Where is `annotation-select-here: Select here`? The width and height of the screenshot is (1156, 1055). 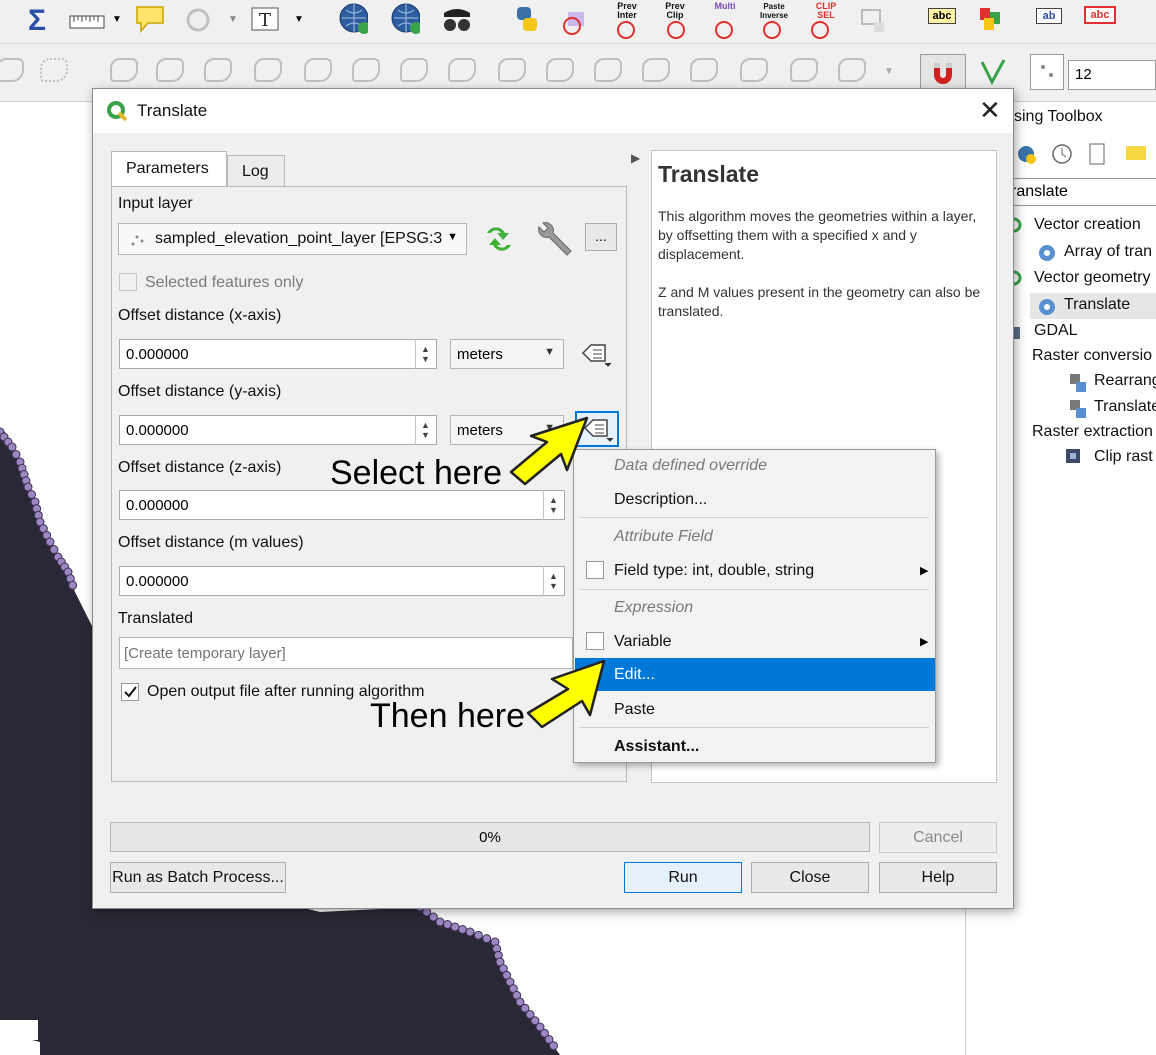 annotation-select-here: Select here is located at coordinates (416, 473).